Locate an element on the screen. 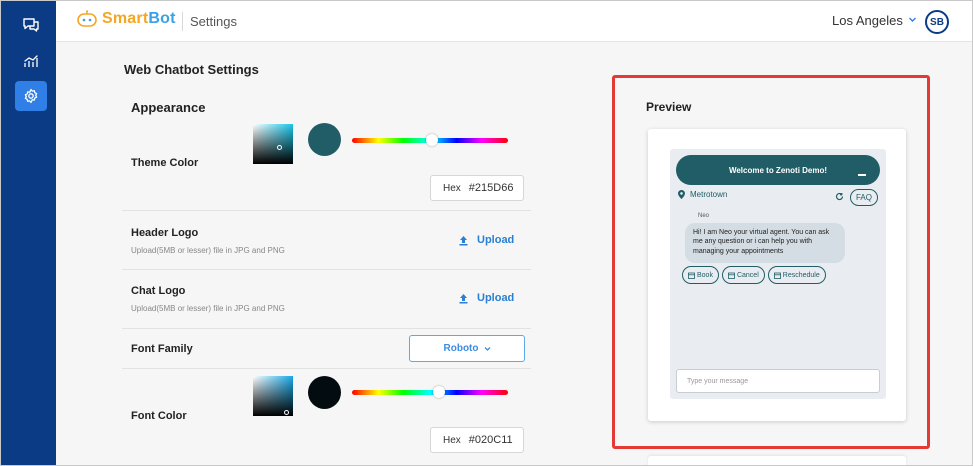  quick-replies: Book Cancel Reschedule is located at coordinates (754, 275).